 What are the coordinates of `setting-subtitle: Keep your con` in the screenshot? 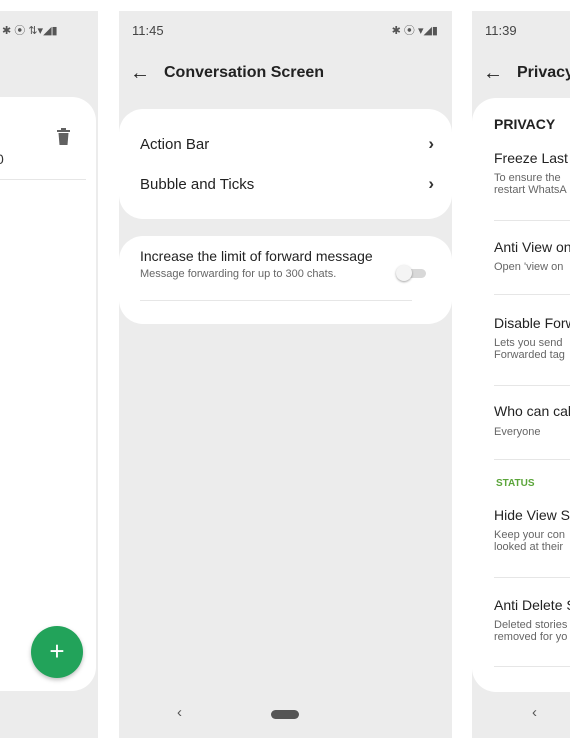 It's located at (529, 535).